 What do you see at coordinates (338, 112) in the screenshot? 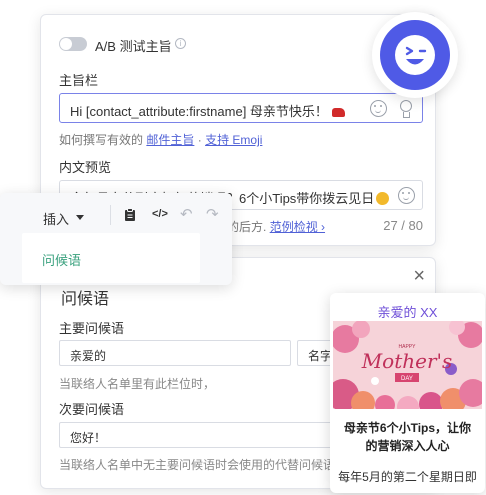
I see `shoe-emoji-icon` at bounding box center [338, 112].